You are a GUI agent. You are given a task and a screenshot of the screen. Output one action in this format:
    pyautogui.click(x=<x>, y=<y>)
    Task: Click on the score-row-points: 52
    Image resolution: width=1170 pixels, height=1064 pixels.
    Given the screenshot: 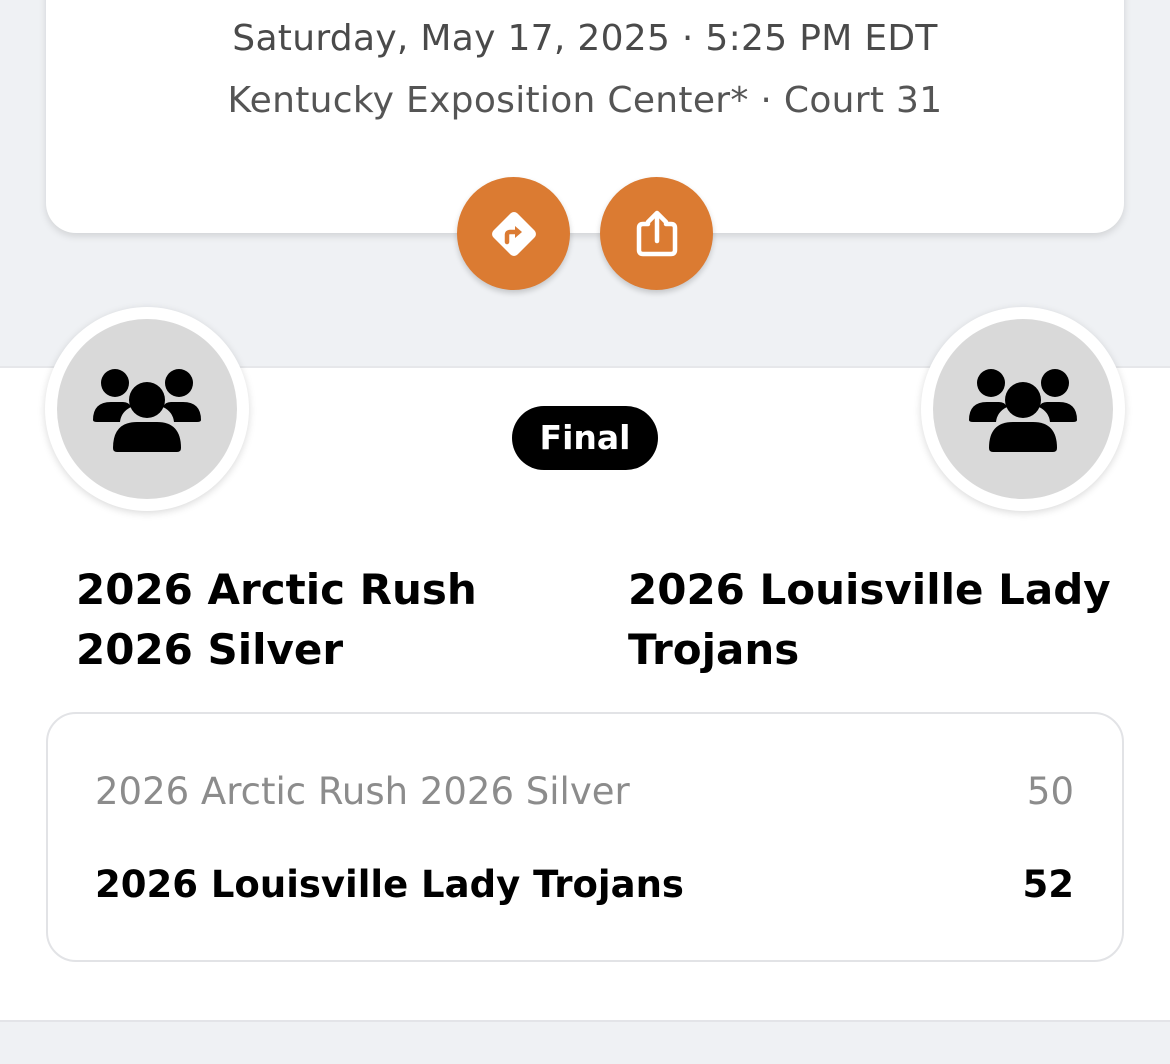 What is the action you would take?
    pyautogui.click(x=1048, y=884)
    